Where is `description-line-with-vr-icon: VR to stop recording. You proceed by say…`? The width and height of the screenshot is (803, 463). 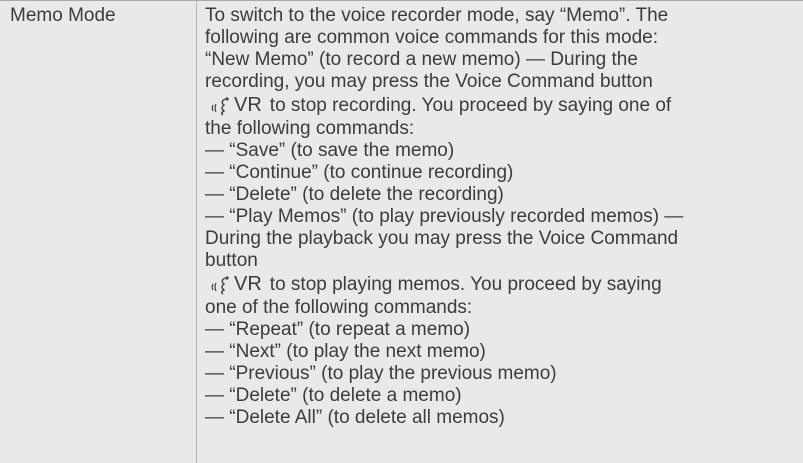
description-line-with-vr-icon: VR to stop recording. You proceed by say… is located at coordinates (500, 105).